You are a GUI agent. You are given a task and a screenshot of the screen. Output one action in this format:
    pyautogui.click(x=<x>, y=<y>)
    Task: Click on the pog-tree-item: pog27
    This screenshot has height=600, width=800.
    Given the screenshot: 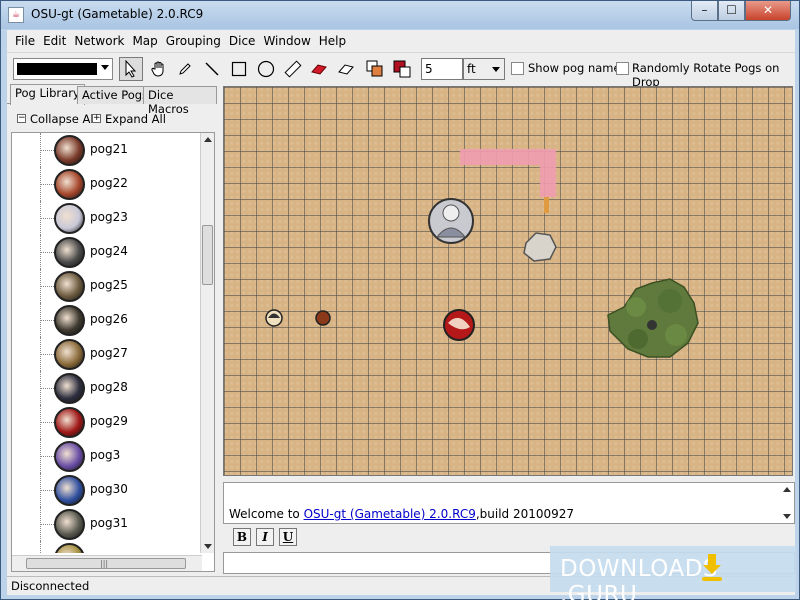 What is the action you would take?
    pyautogui.click(x=107, y=354)
    